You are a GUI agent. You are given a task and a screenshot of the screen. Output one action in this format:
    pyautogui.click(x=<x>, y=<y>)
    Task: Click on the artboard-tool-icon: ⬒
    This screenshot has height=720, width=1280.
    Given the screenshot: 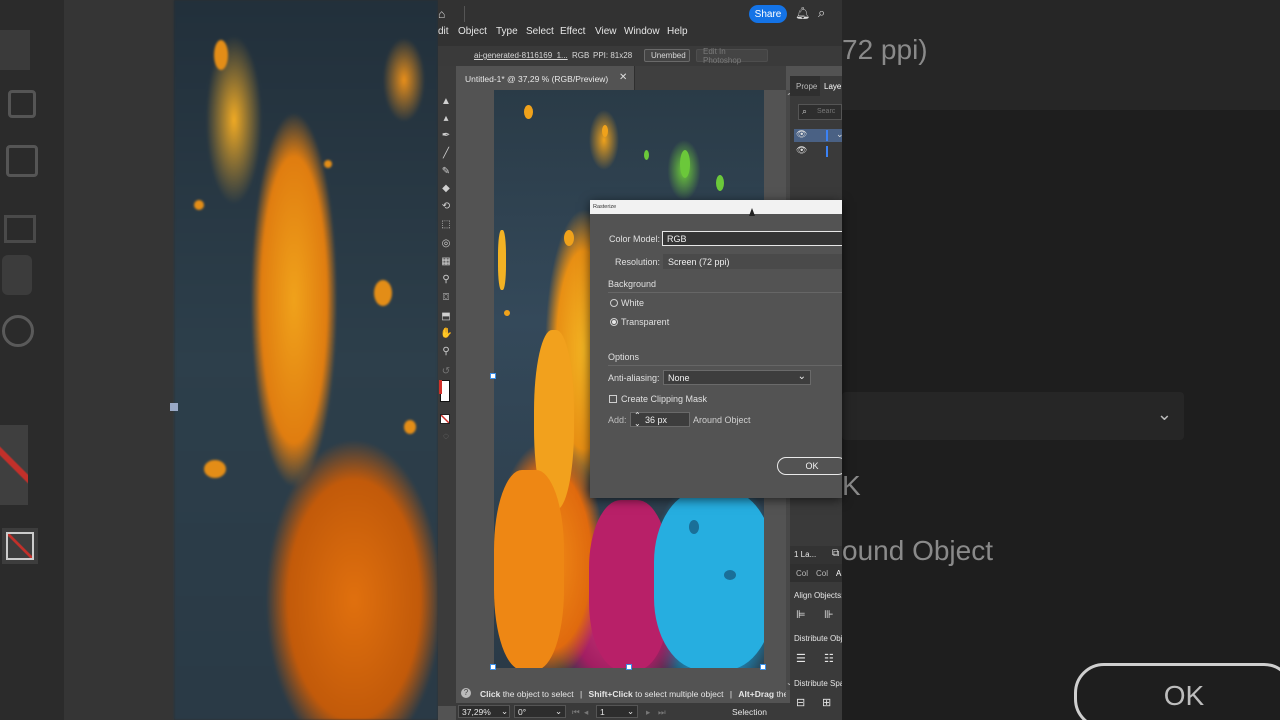 What is the action you would take?
    pyautogui.click(x=446, y=317)
    